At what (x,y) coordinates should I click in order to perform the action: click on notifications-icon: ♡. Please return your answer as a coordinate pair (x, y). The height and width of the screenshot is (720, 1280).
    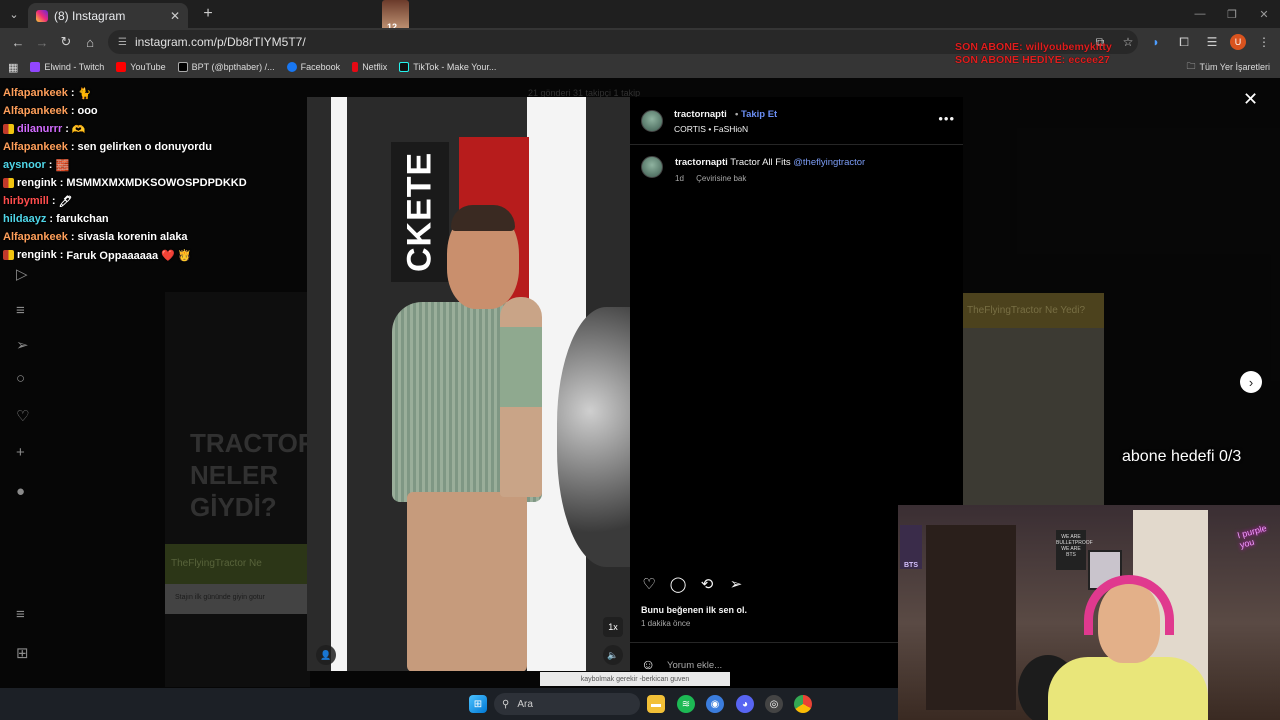
    Looking at the image, I should click on (22, 416).